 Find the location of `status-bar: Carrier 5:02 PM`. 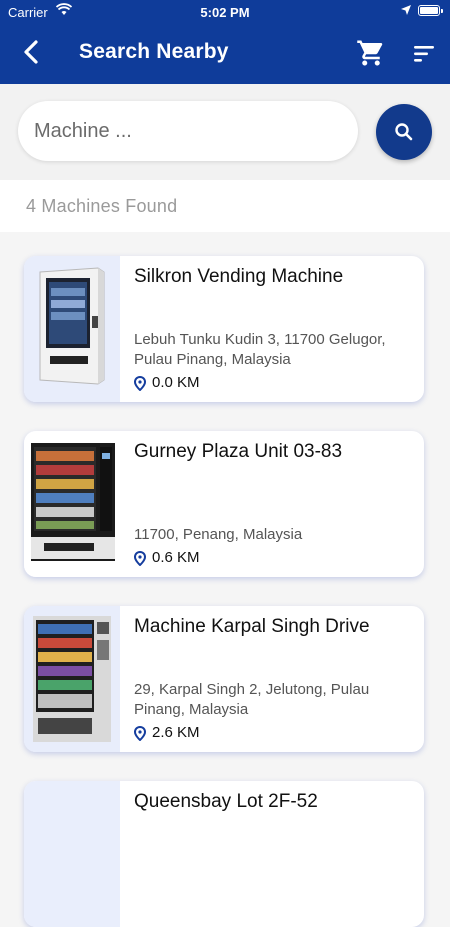

status-bar: Carrier 5:02 PM is located at coordinates (225, 12).